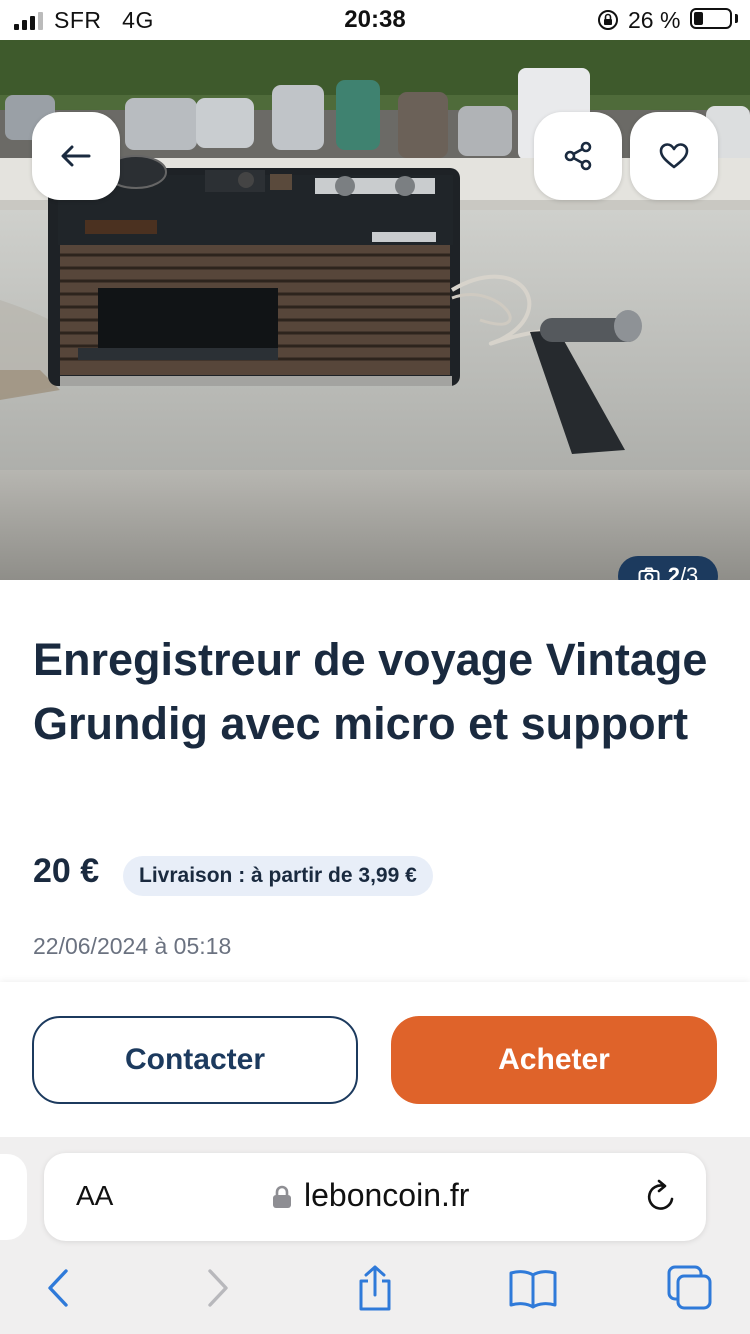 The image size is (750, 1334). What do you see at coordinates (278, 876) in the screenshot?
I see `delivery-badge: Livraison : à partir de 3,99 €` at bounding box center [278, 876].